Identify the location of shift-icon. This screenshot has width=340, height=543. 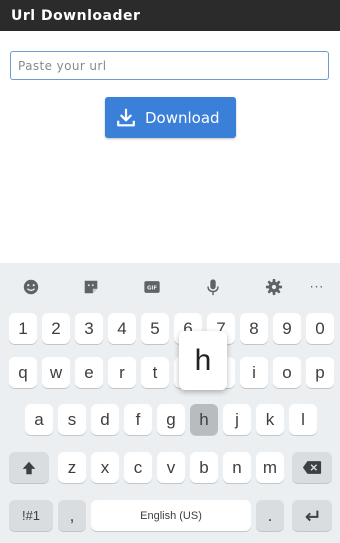
(29, 467).